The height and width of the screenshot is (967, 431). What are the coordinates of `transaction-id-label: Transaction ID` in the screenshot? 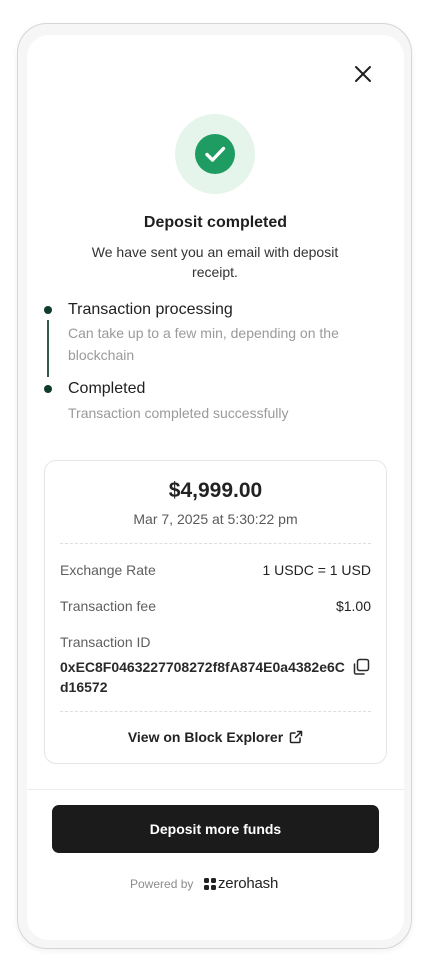 It's located at (105, 642).